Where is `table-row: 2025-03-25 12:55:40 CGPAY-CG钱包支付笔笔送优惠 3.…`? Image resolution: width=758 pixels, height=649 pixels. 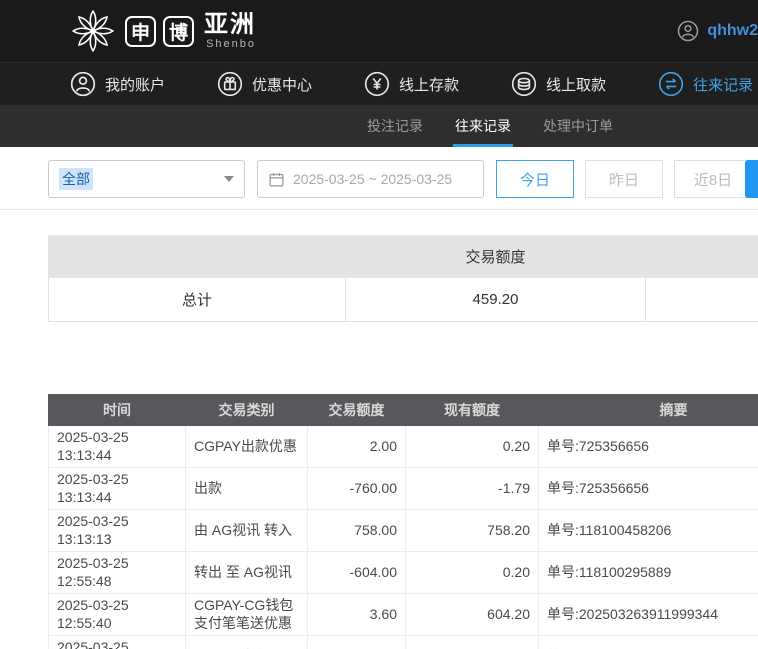 table-row: 2025-03-25 12:55:40 CGPAY-CG钱包支付笔笔送优惠 3.… is located at coordinates (403, 614).